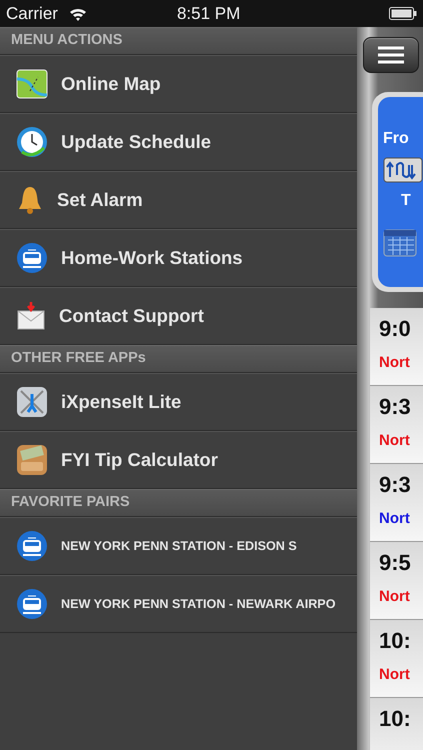 This screenshot has height=750, width=423. What do you see at coordinates (403, 13) in the screenshot?
I see `battery-icon` at bounding box center [403, 13].